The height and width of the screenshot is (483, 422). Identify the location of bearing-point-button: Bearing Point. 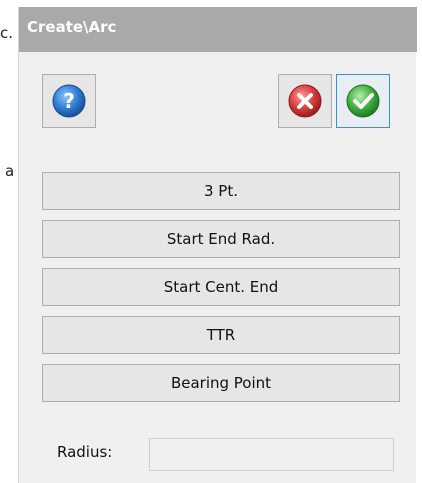
(221, 383).